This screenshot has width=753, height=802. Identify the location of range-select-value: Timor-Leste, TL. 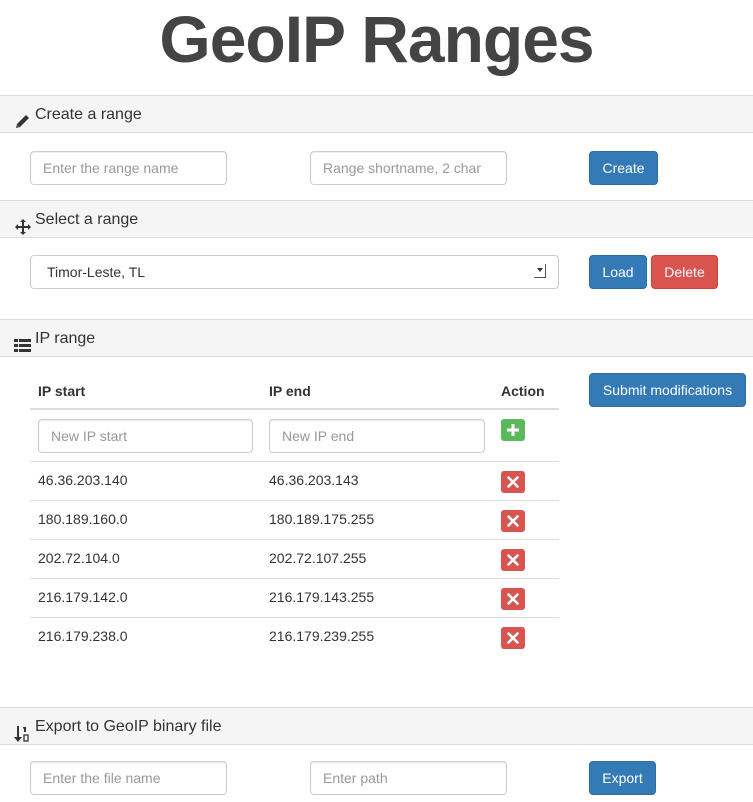
(96, 272).